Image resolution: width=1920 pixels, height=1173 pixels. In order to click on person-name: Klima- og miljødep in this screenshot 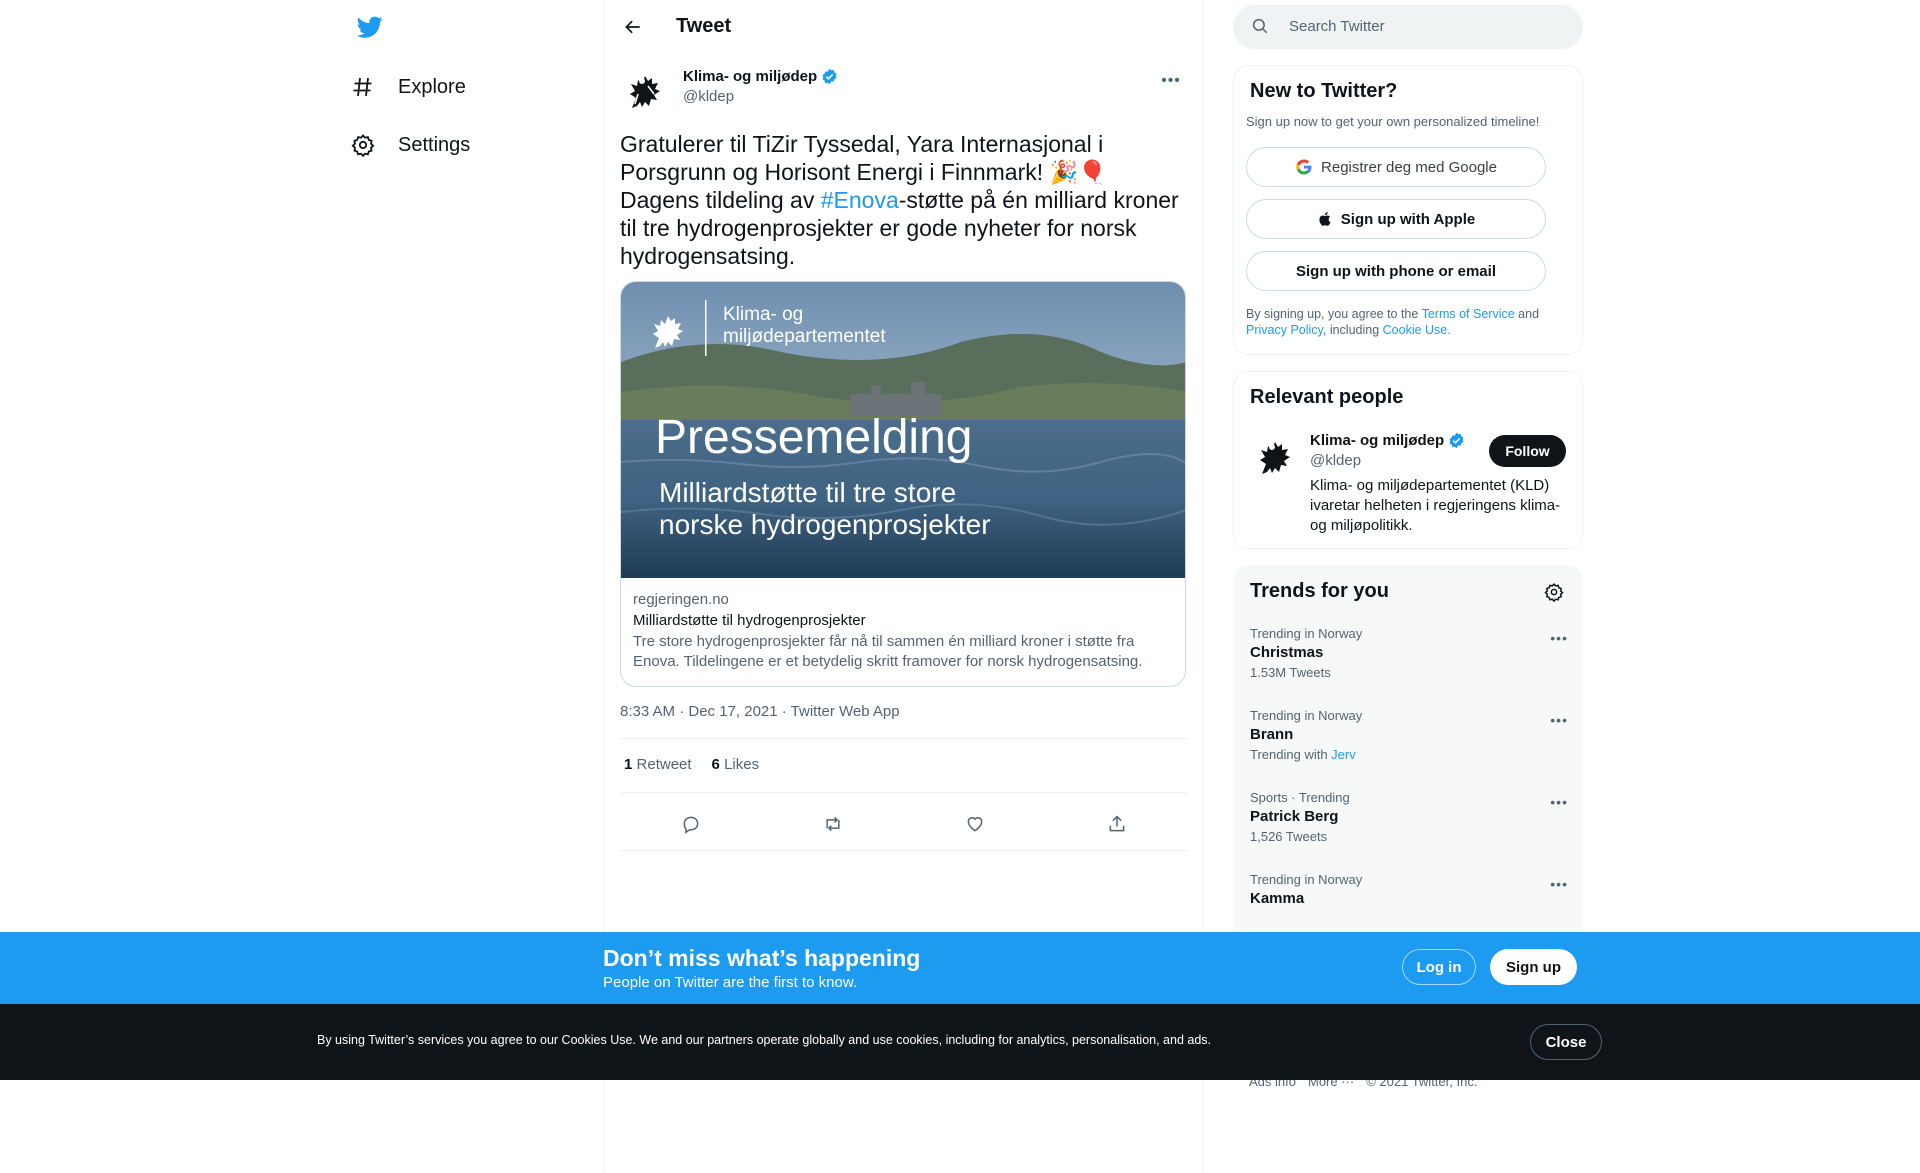, I will do `click(1387, 440)`.